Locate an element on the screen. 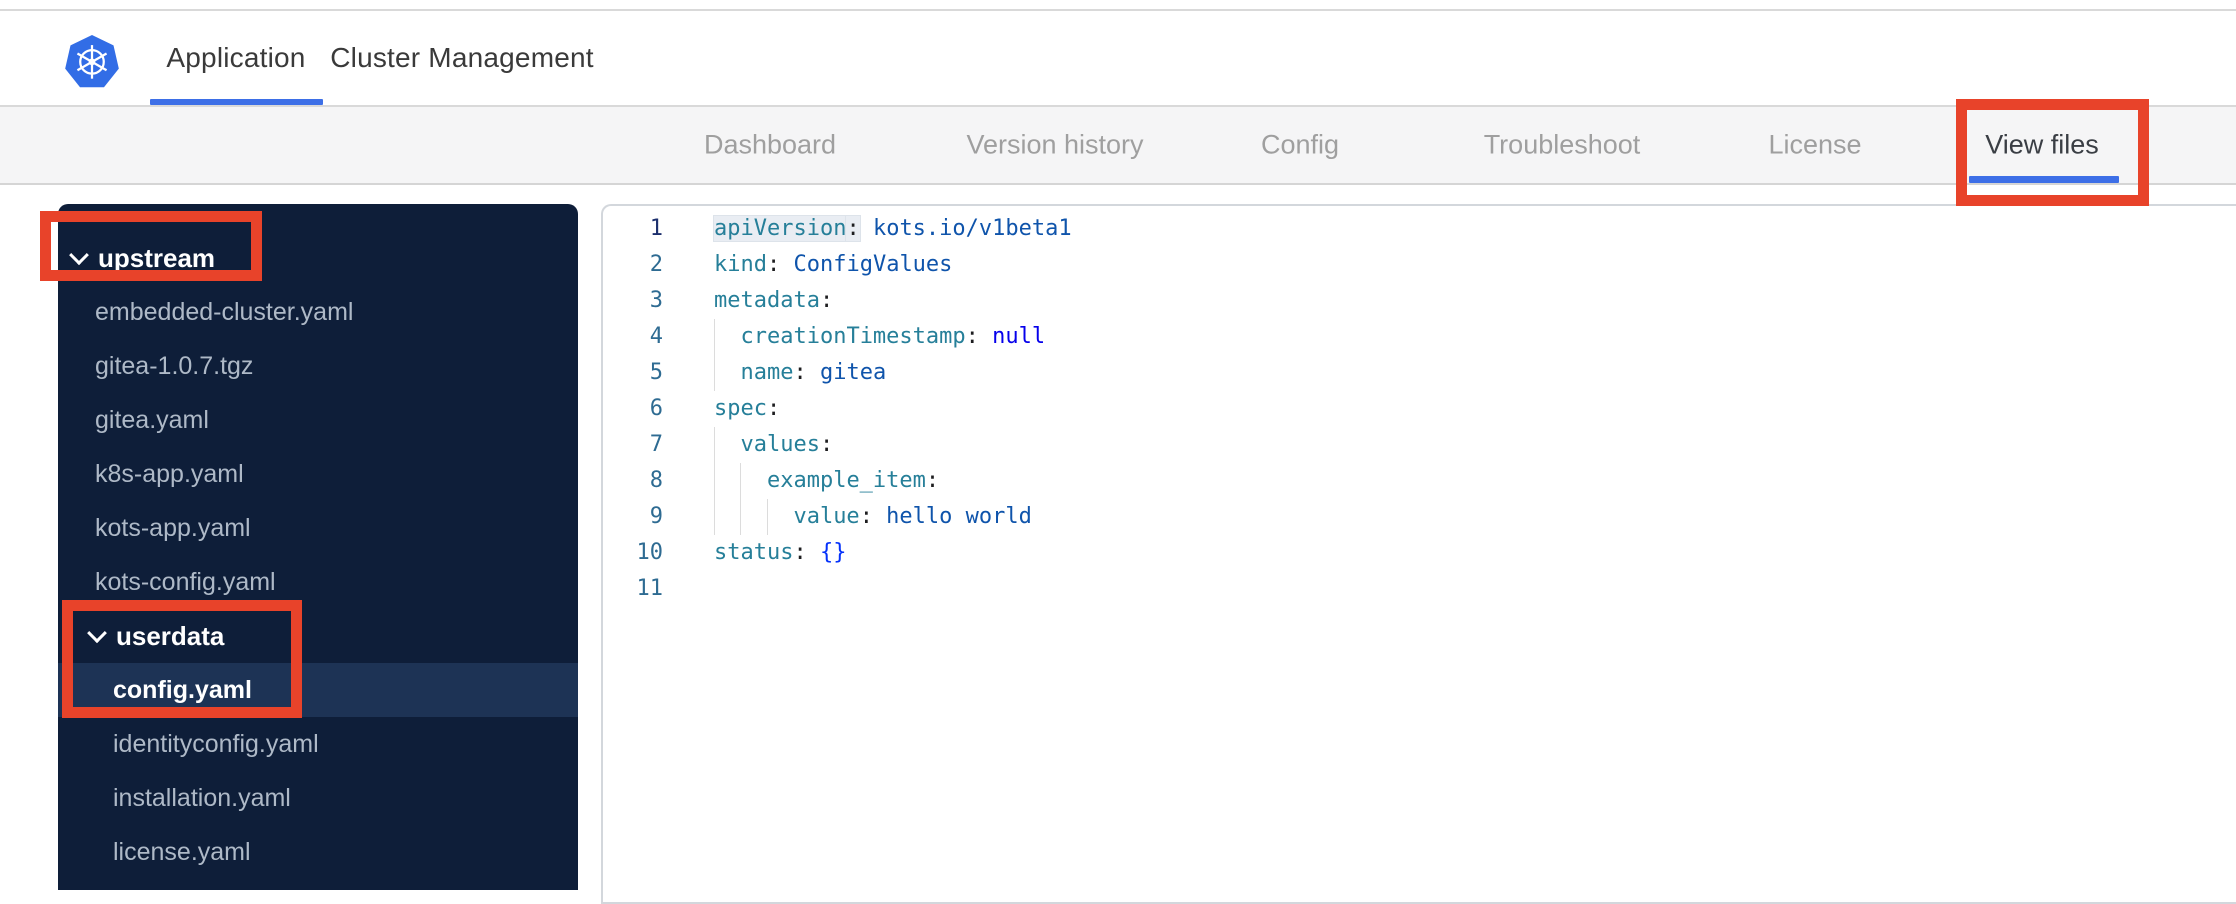 Image resolution: width=2236 pixels, height=904 pixels. tree-item-label: kots-app.yaml is located at coordinates (173, 527).